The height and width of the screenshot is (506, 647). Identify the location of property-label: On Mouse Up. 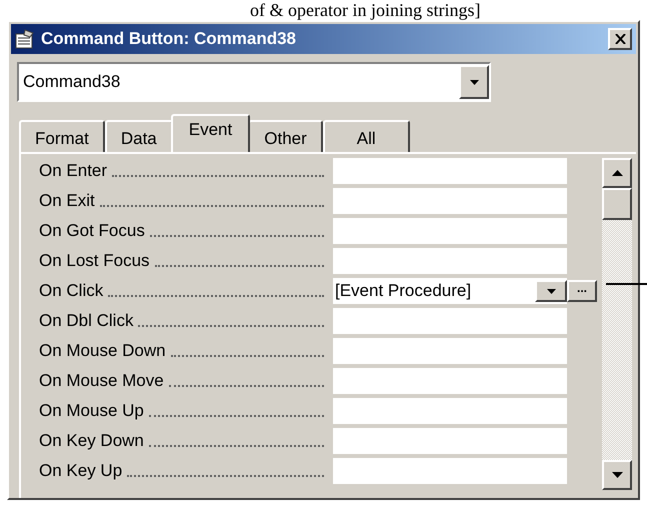
(91, 411).